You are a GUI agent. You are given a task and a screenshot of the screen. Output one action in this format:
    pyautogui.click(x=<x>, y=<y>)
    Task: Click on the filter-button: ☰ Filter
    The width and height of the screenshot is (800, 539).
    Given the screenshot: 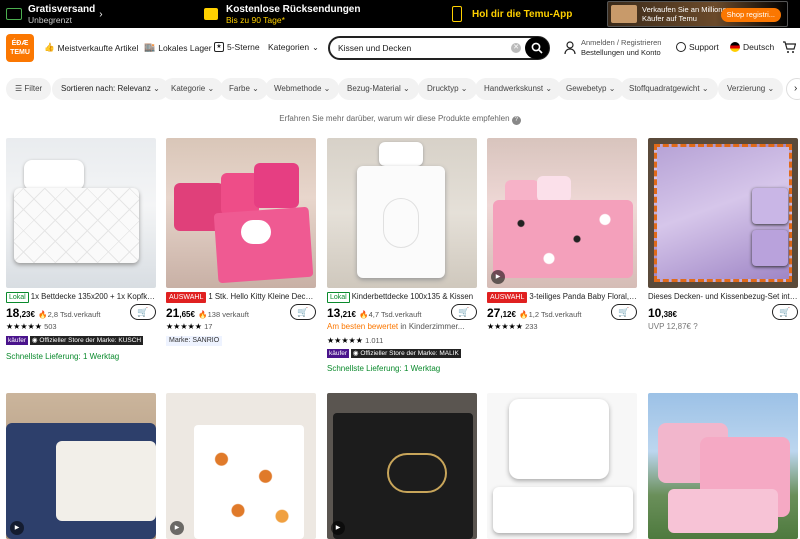 What is the action you would take?
    pyautogui.click(x=29, y=89)
    